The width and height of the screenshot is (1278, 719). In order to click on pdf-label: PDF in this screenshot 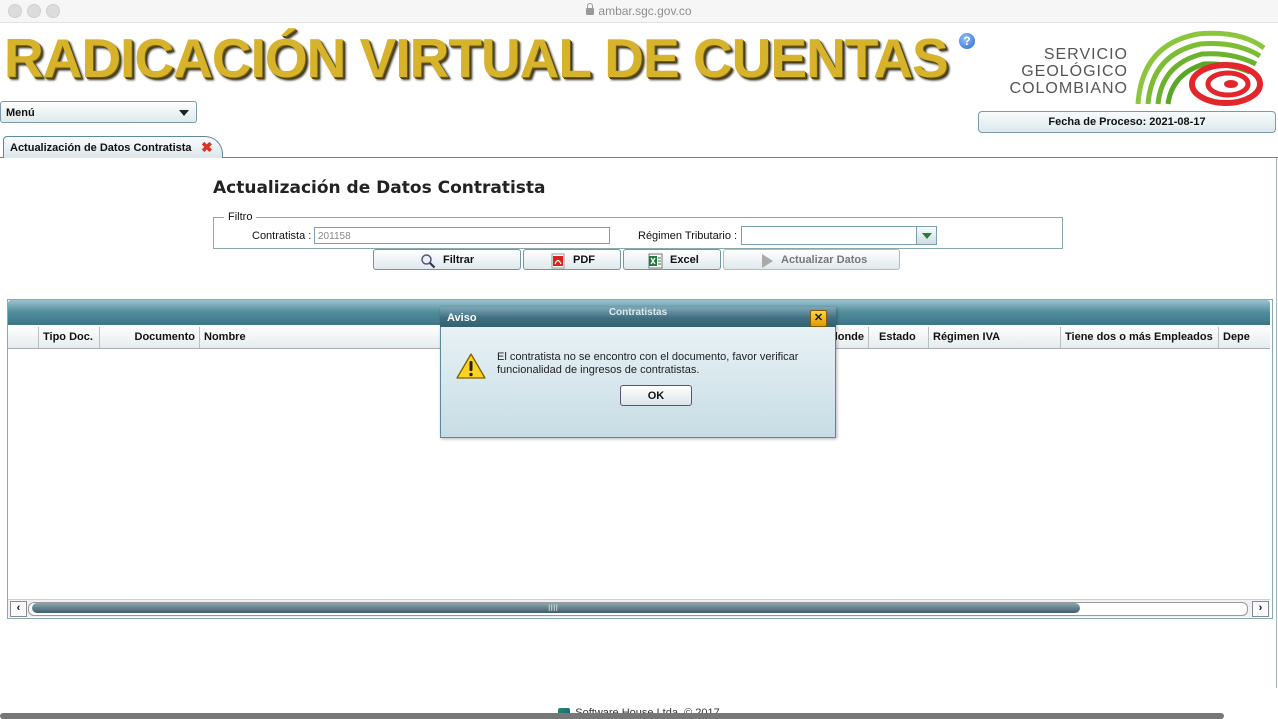, I will do `click(584, 260)`.